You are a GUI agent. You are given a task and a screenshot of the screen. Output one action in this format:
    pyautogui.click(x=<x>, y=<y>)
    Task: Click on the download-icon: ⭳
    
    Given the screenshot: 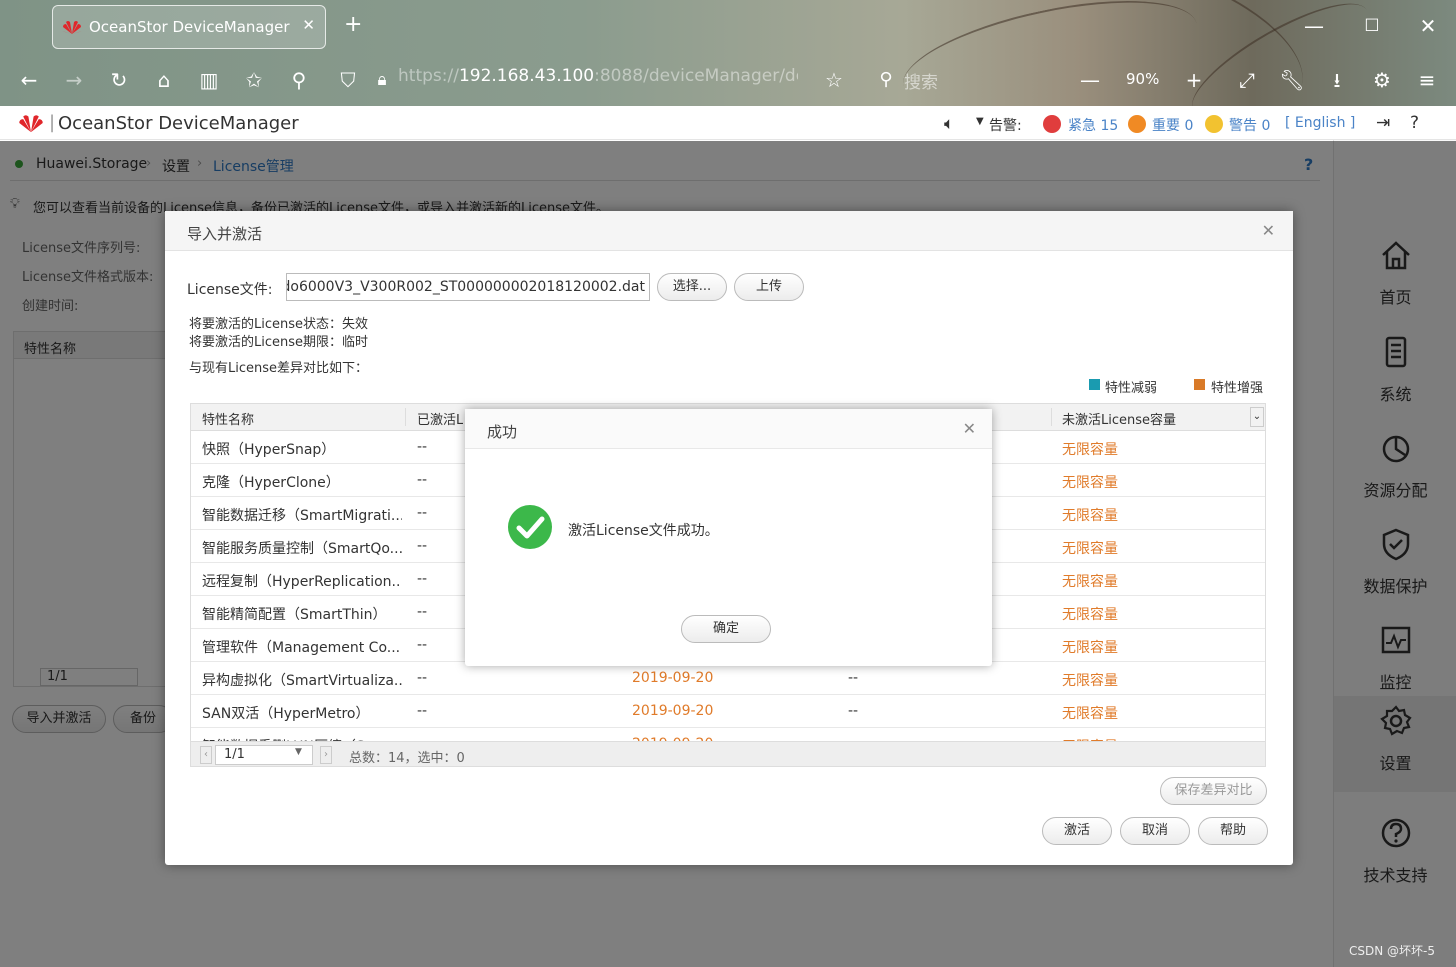 What is the action you would take?
    pyautogui.click(x=1337, y=80)
    